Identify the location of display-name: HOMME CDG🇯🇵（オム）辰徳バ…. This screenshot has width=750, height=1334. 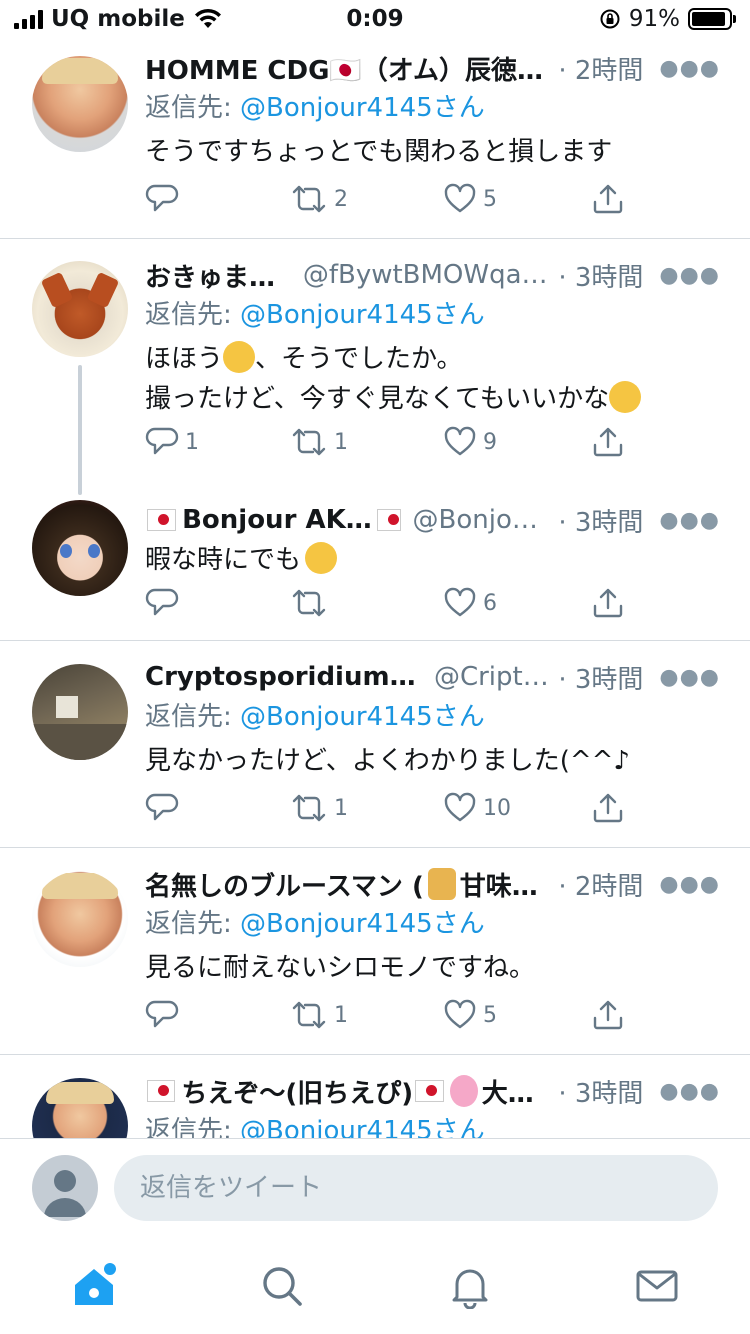
(347, 68).